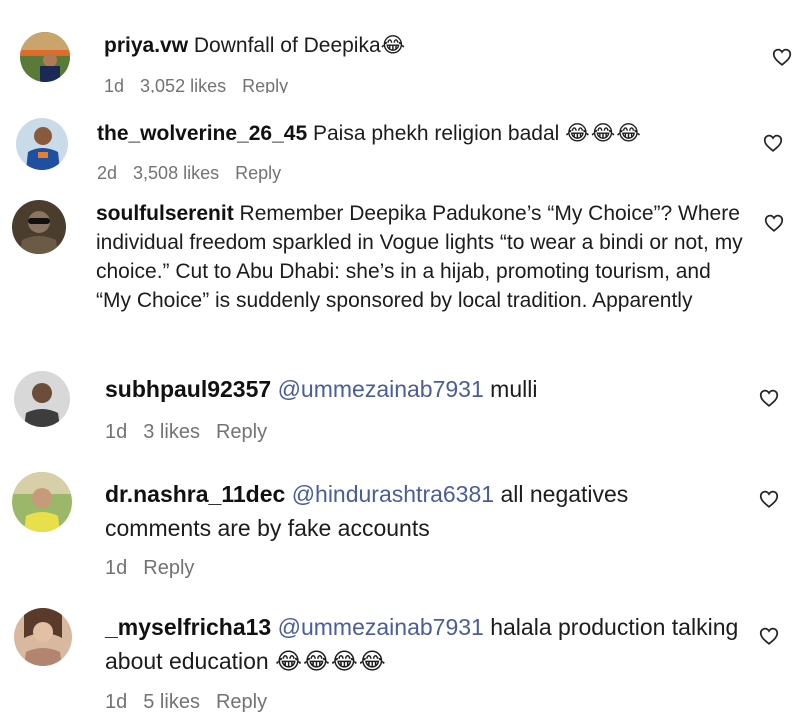 The image size is (800, 714). Describe the element at coordinates (514, 389) in the screenshot. I see `comment-body: mulli` at that location.